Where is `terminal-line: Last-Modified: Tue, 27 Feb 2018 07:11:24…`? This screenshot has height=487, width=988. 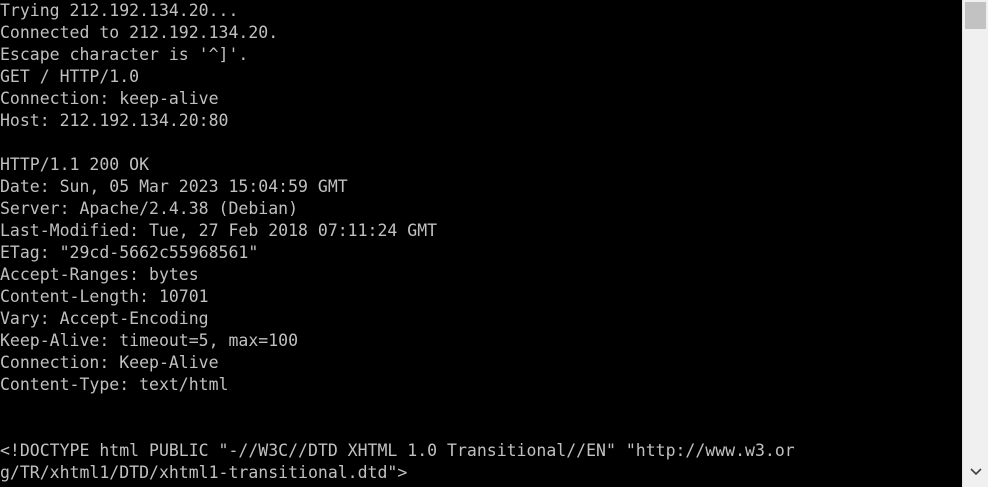 terminal-line: Last-Modified: Tue, 27 Feb 2018 07:11:24… is located at coordinates (219, 230).